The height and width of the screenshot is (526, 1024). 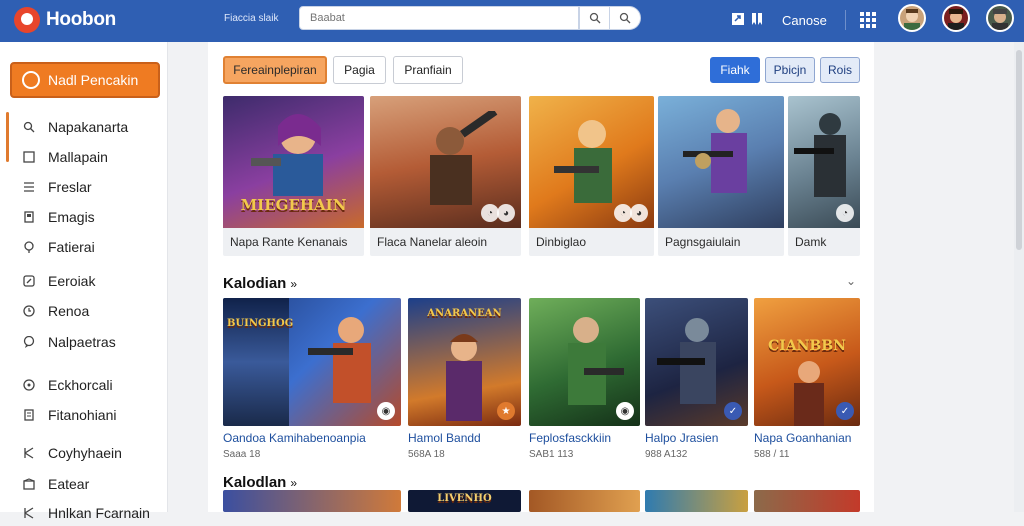 I want to click on search-icon, so click(x=29, y=127).